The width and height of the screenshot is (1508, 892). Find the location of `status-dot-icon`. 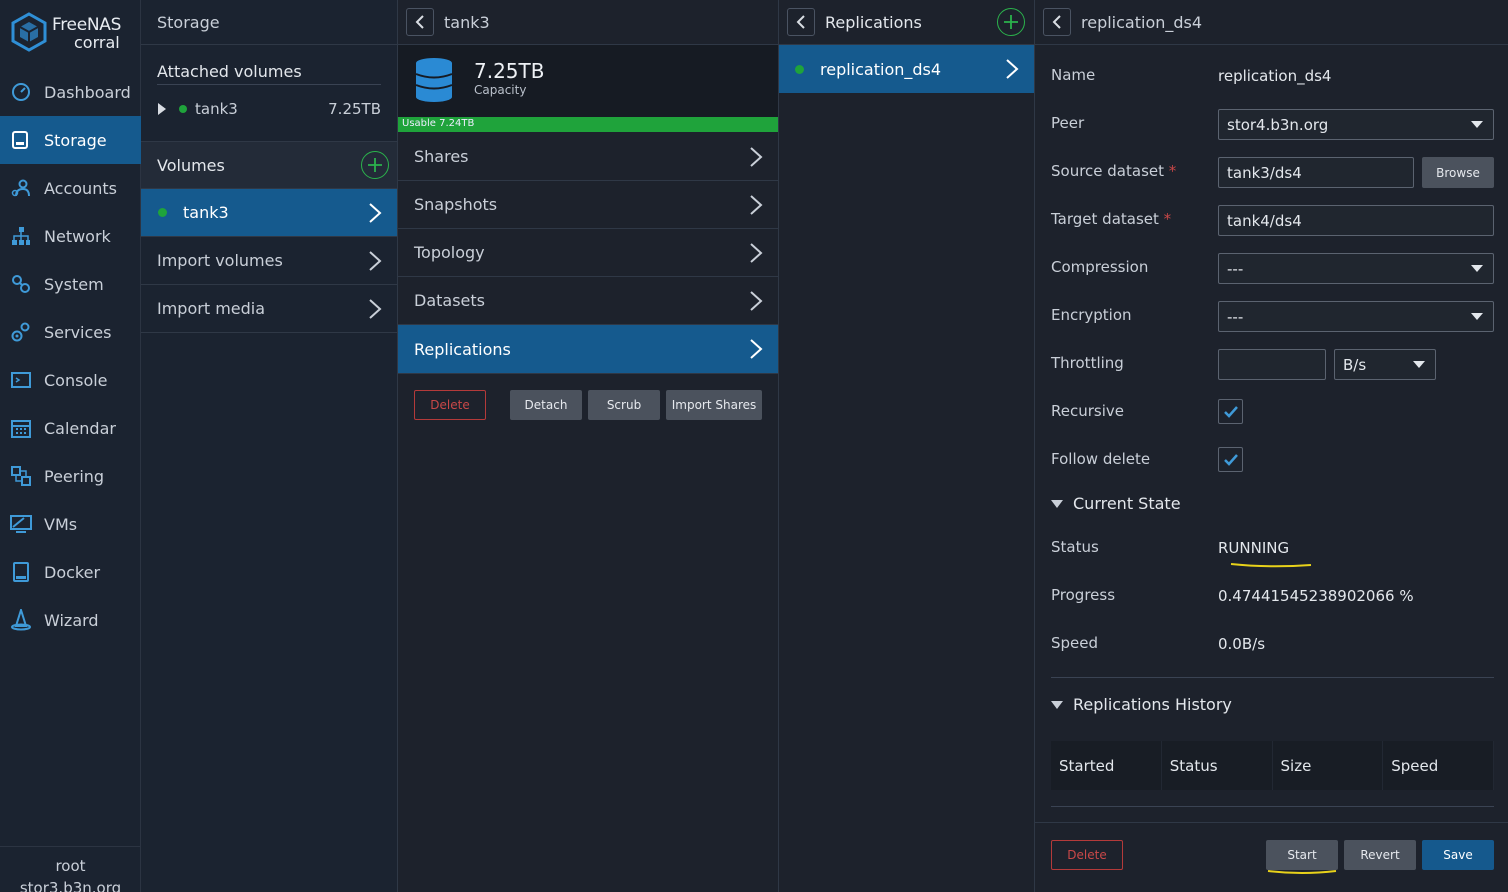

status-dot-icon is located at coordinates (183, 109).